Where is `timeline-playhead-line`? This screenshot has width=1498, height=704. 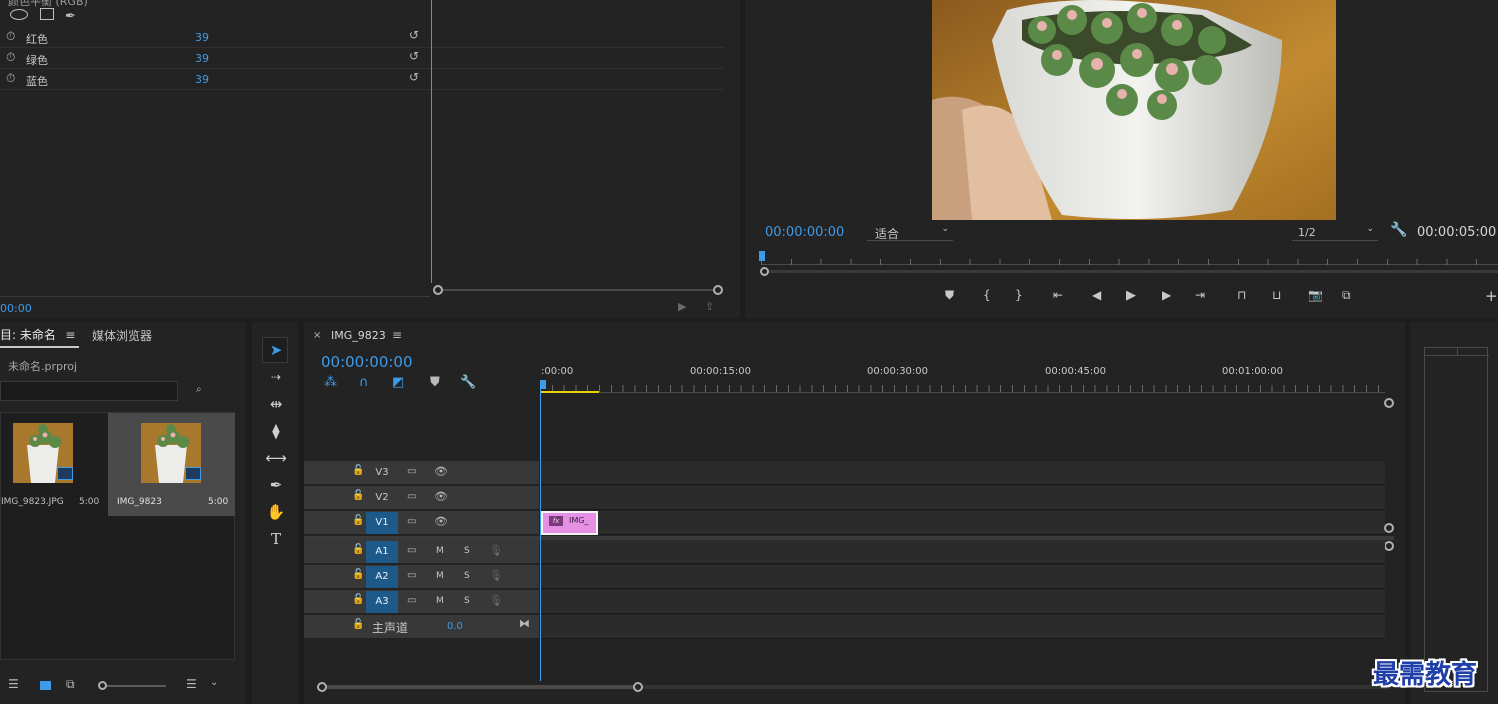
timeline-playhead-line is located at coordinates (540, 535).